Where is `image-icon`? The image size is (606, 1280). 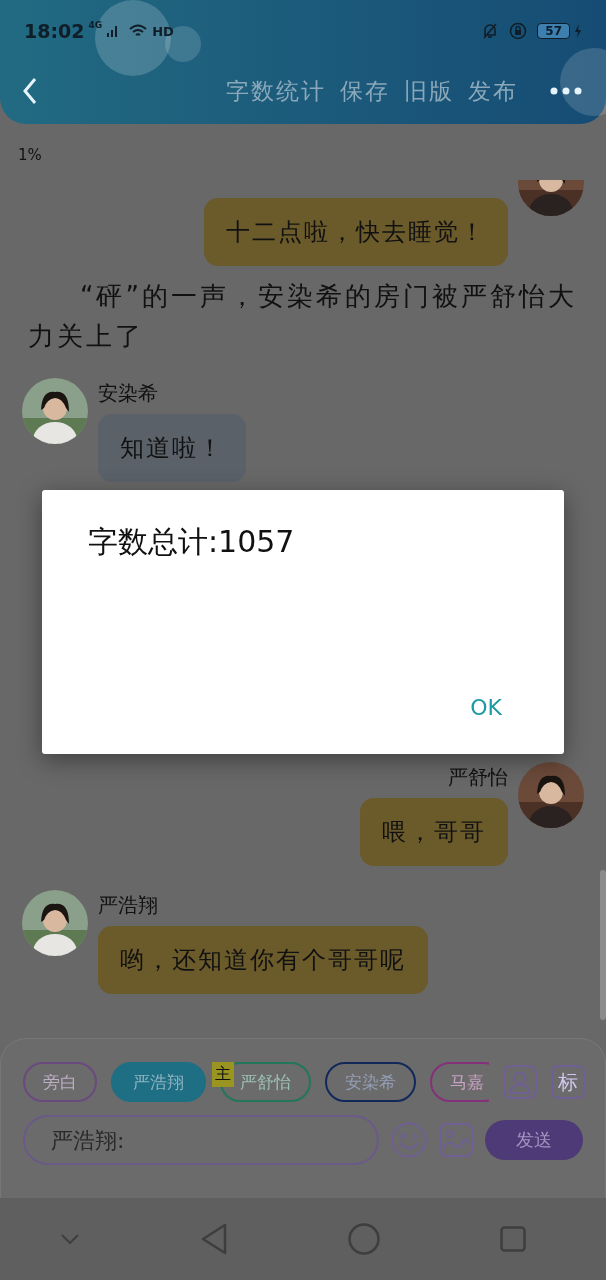 image-icon is located at coordinates (456, 1140).